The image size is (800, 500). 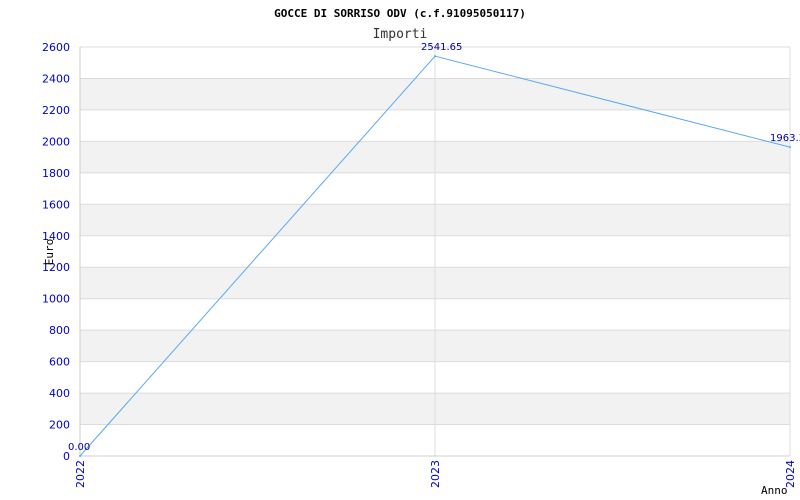 What do you see at coordinates (56, 141) in the screenshot?
I see `y-tick-label: 2000` at bounding box center [56, 141].